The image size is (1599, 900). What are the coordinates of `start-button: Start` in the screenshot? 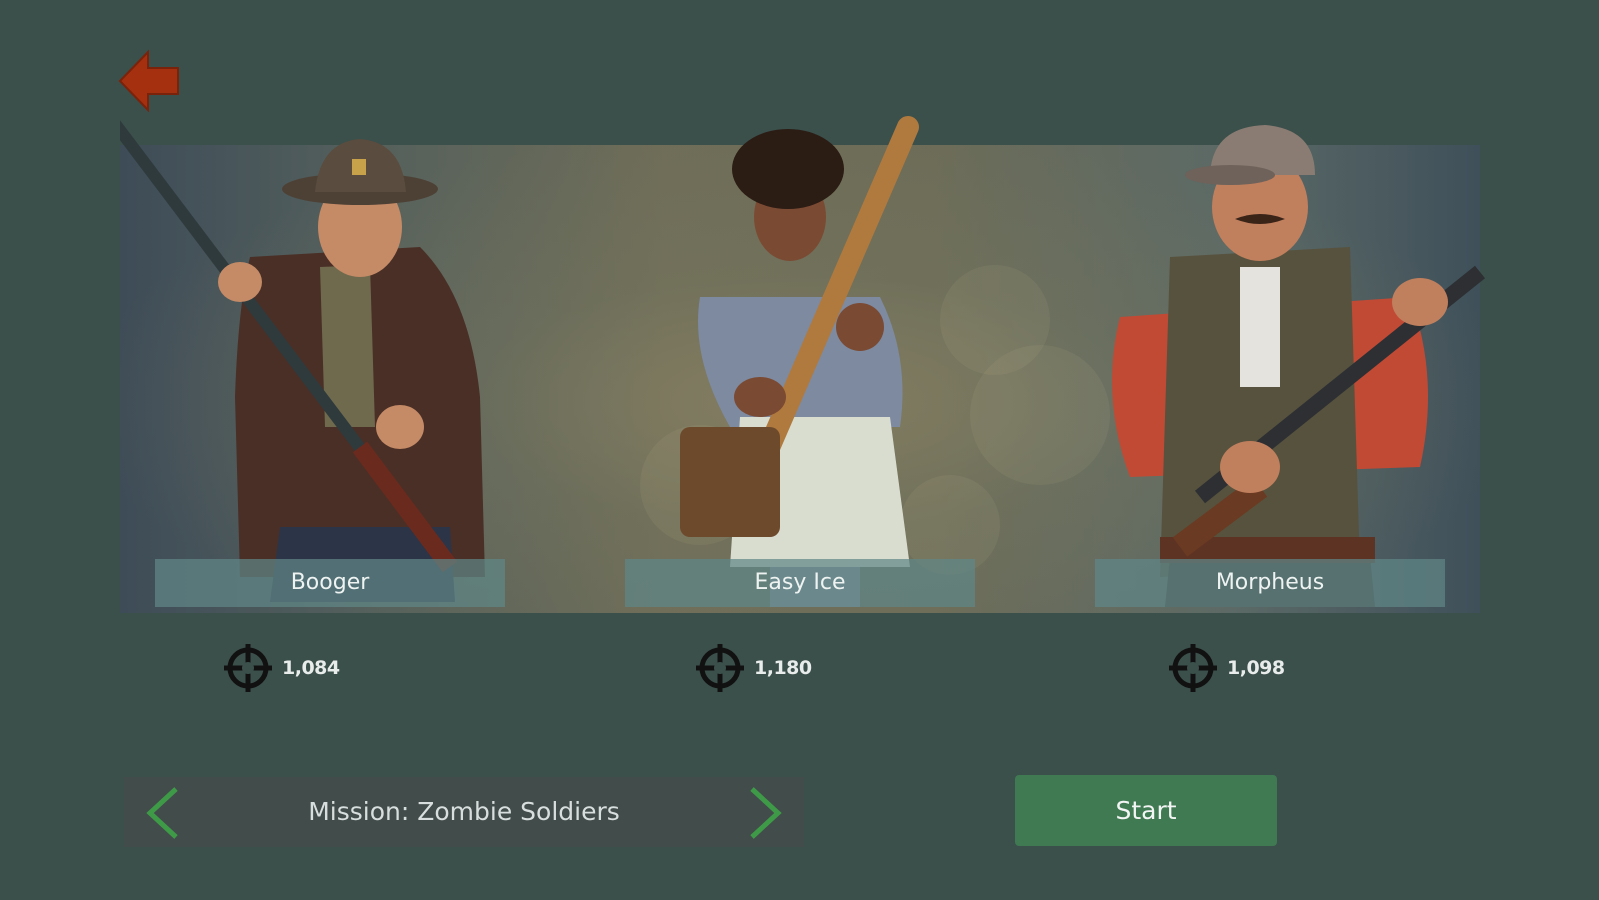 It's located at (1146, 810).